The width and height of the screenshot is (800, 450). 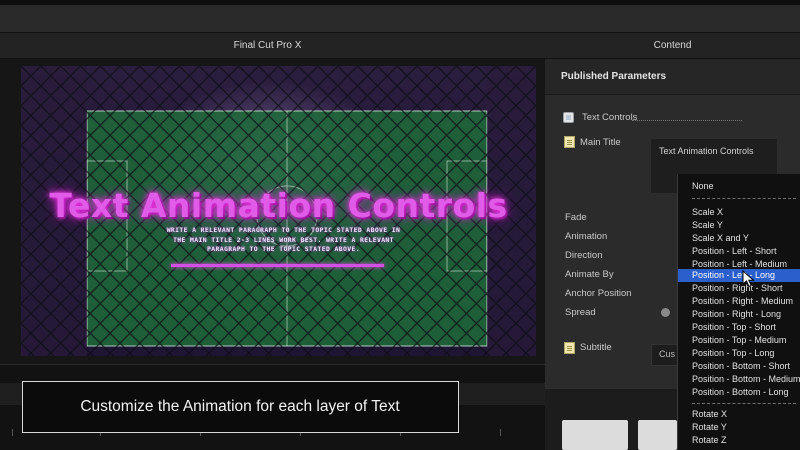 I want to click on param-anchor-position: Anchor Position, so click(x=598, y=293).